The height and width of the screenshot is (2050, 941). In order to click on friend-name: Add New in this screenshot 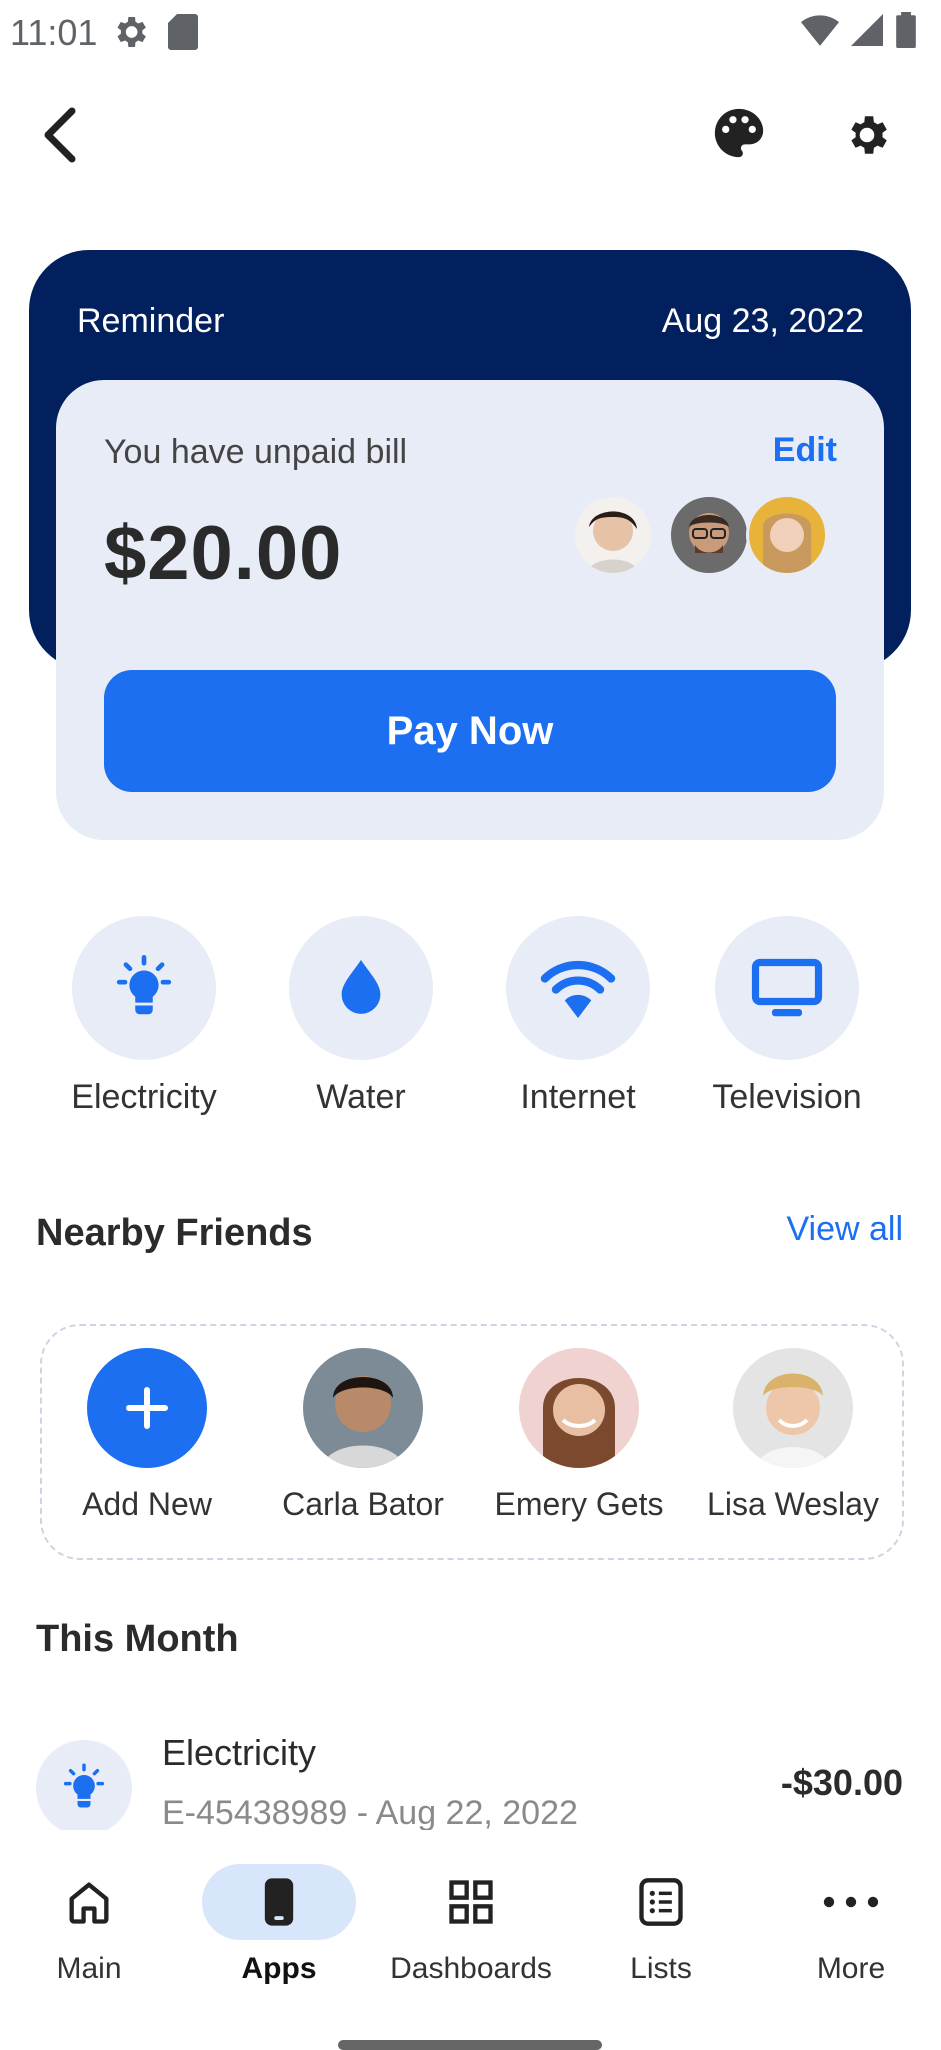, I will do `click(147, 1504)`.